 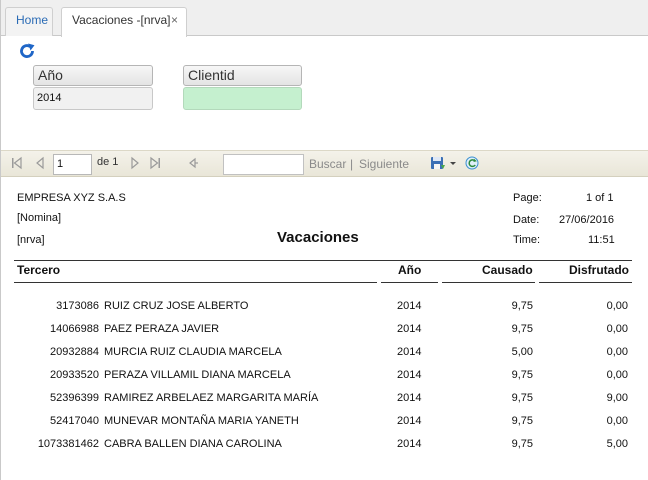 What do you see at coordinates (39, 218) in the screenshot?
I see `report-module: [Nomina]` at bounding box center [39, 218].